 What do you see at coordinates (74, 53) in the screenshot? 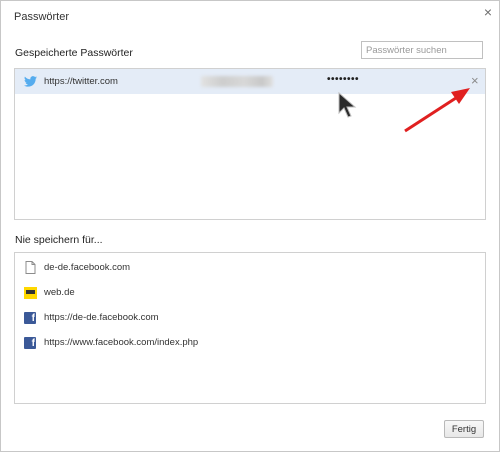
I see `saved-passwords-heading: Gespeicherte Passwörter` at bounding box center [74, 53].